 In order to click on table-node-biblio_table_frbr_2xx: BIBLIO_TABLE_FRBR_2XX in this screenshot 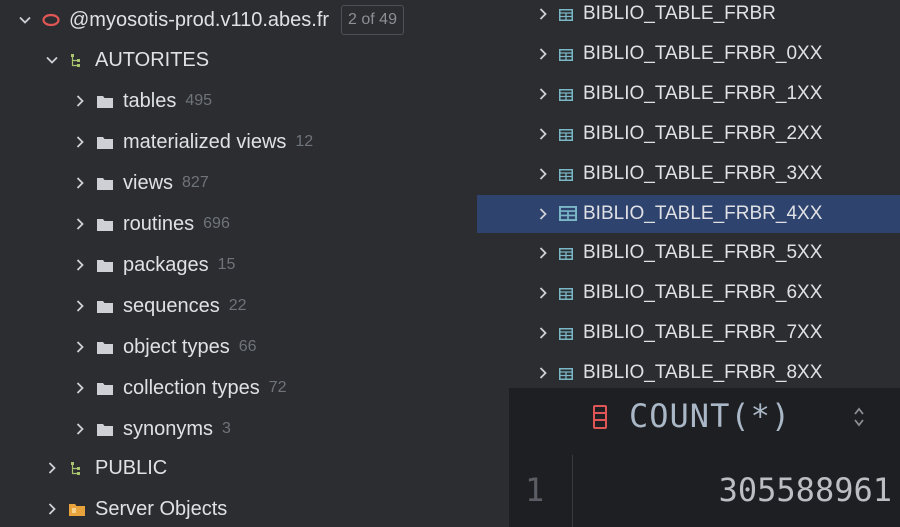, I will do `click(688, 134)`.